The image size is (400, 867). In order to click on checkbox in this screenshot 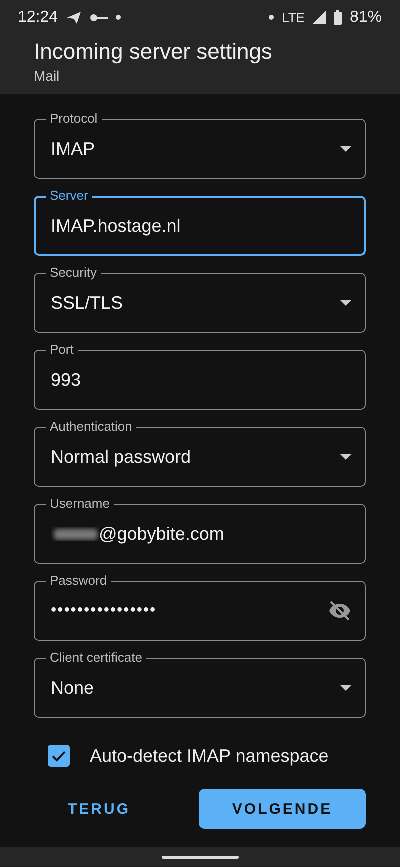, I will do `click(59, 756)`.